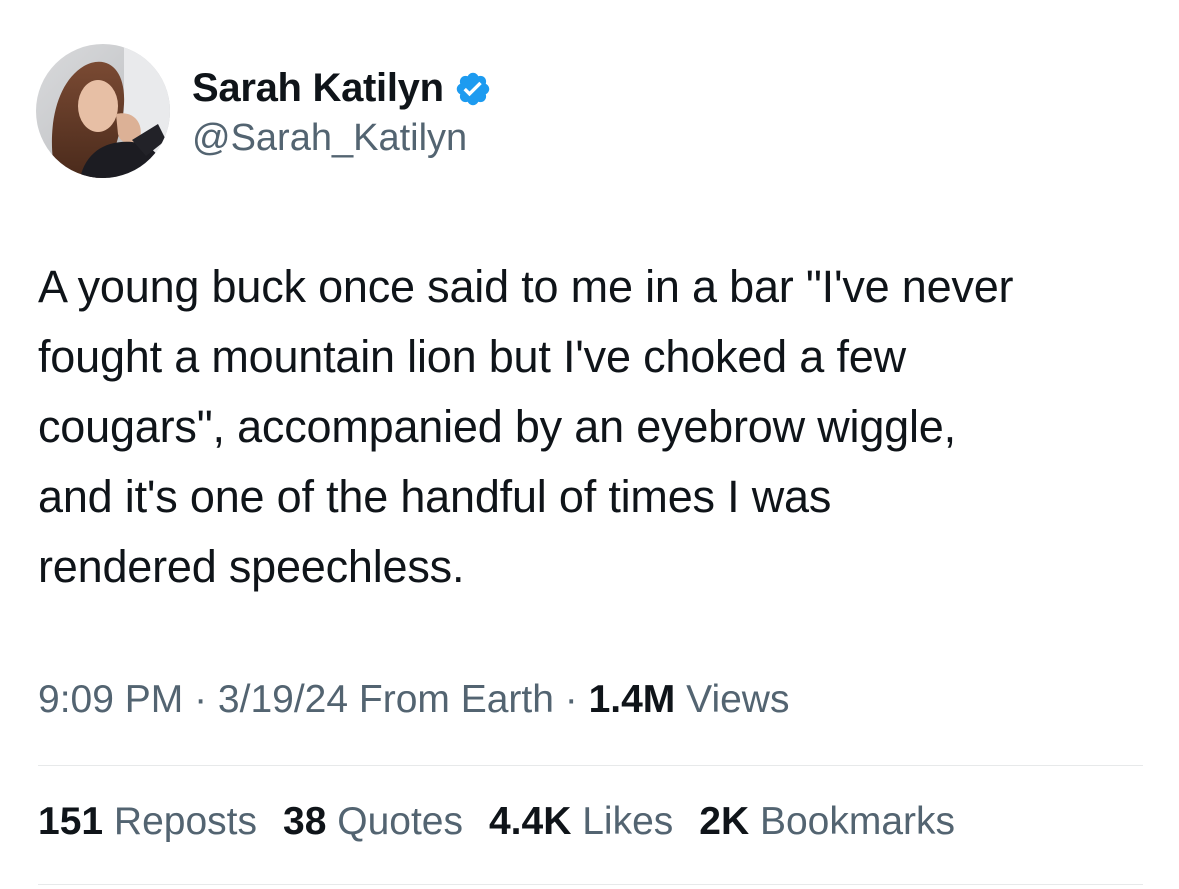 The height and width of the screenshot is (889, 1179). What do you see at coordinates (738, 699) in the screenshot?
I see `views-label: Views` at bounding box center [738, 699].